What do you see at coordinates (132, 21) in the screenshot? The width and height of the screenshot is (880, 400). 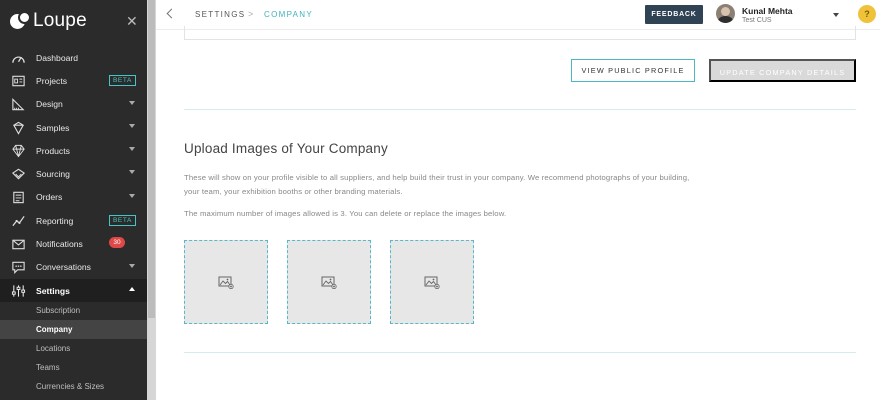 I see `close-sidebar-icon: ✕` at bounding box center [132, 21].